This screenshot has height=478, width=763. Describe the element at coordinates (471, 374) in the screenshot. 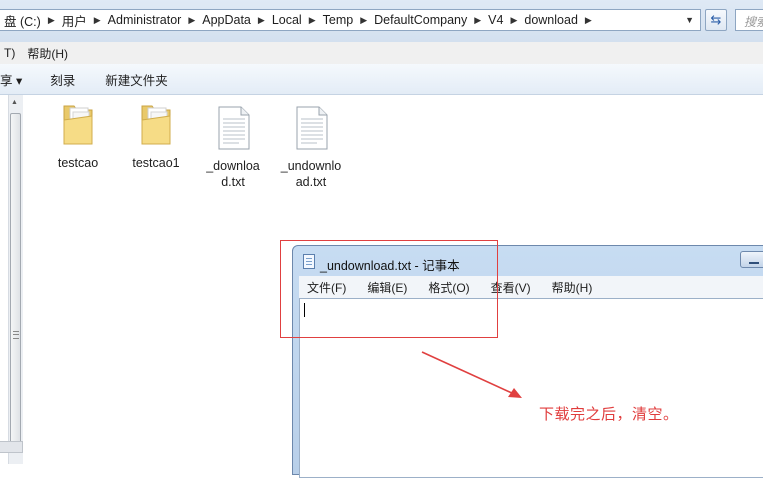

I see `annotation-arrow-icon` at that location.